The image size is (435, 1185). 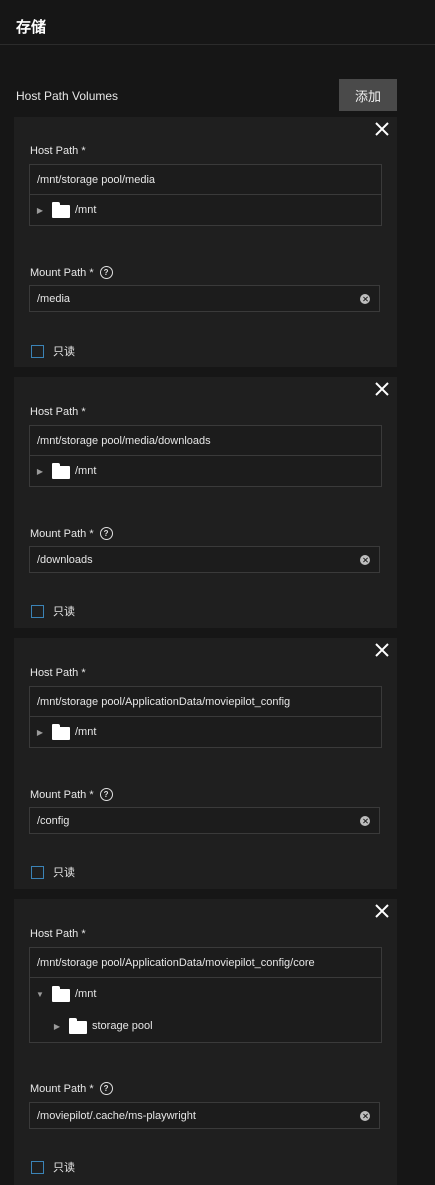 What do you see at coordinates (204, 820) in the screenshot?
I see `mount-path-input: /config` at bounding box center [204, 820].